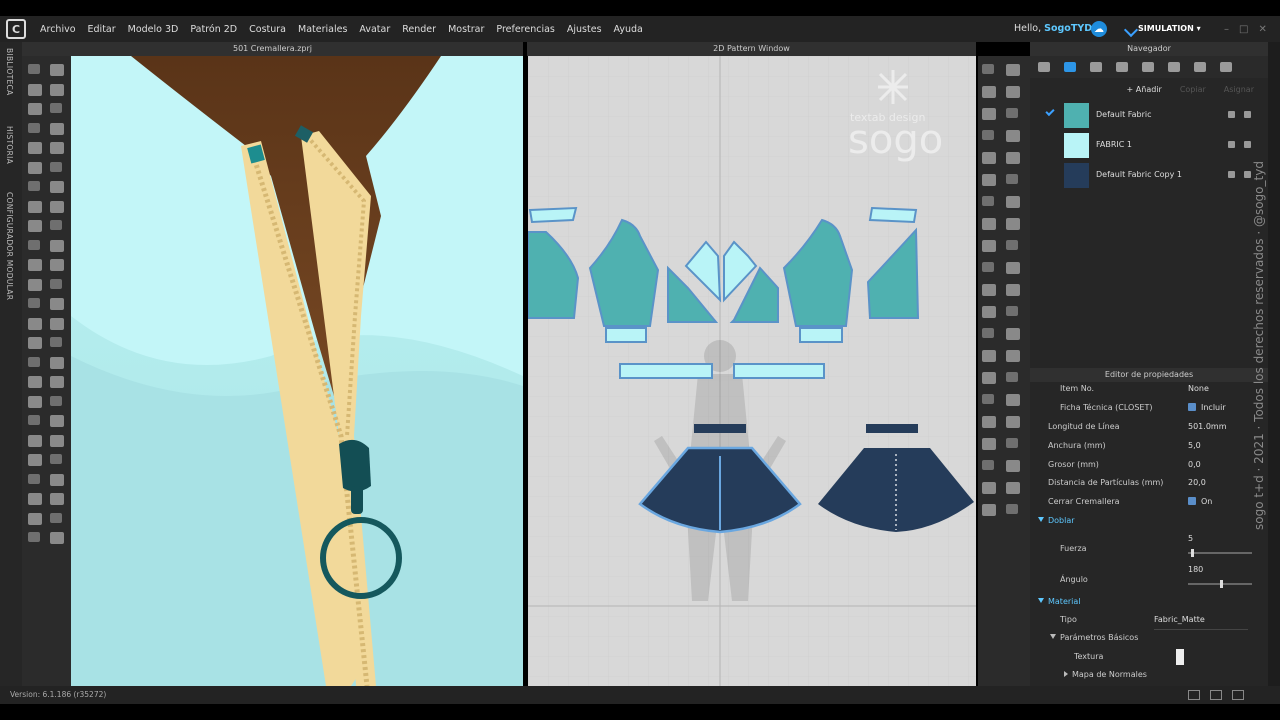 The height and width of the screenshot is (720, 1280). Describe the element at coordinates (466, 29) in the screenshot. I see `menu-item: Mostrar` at that location.